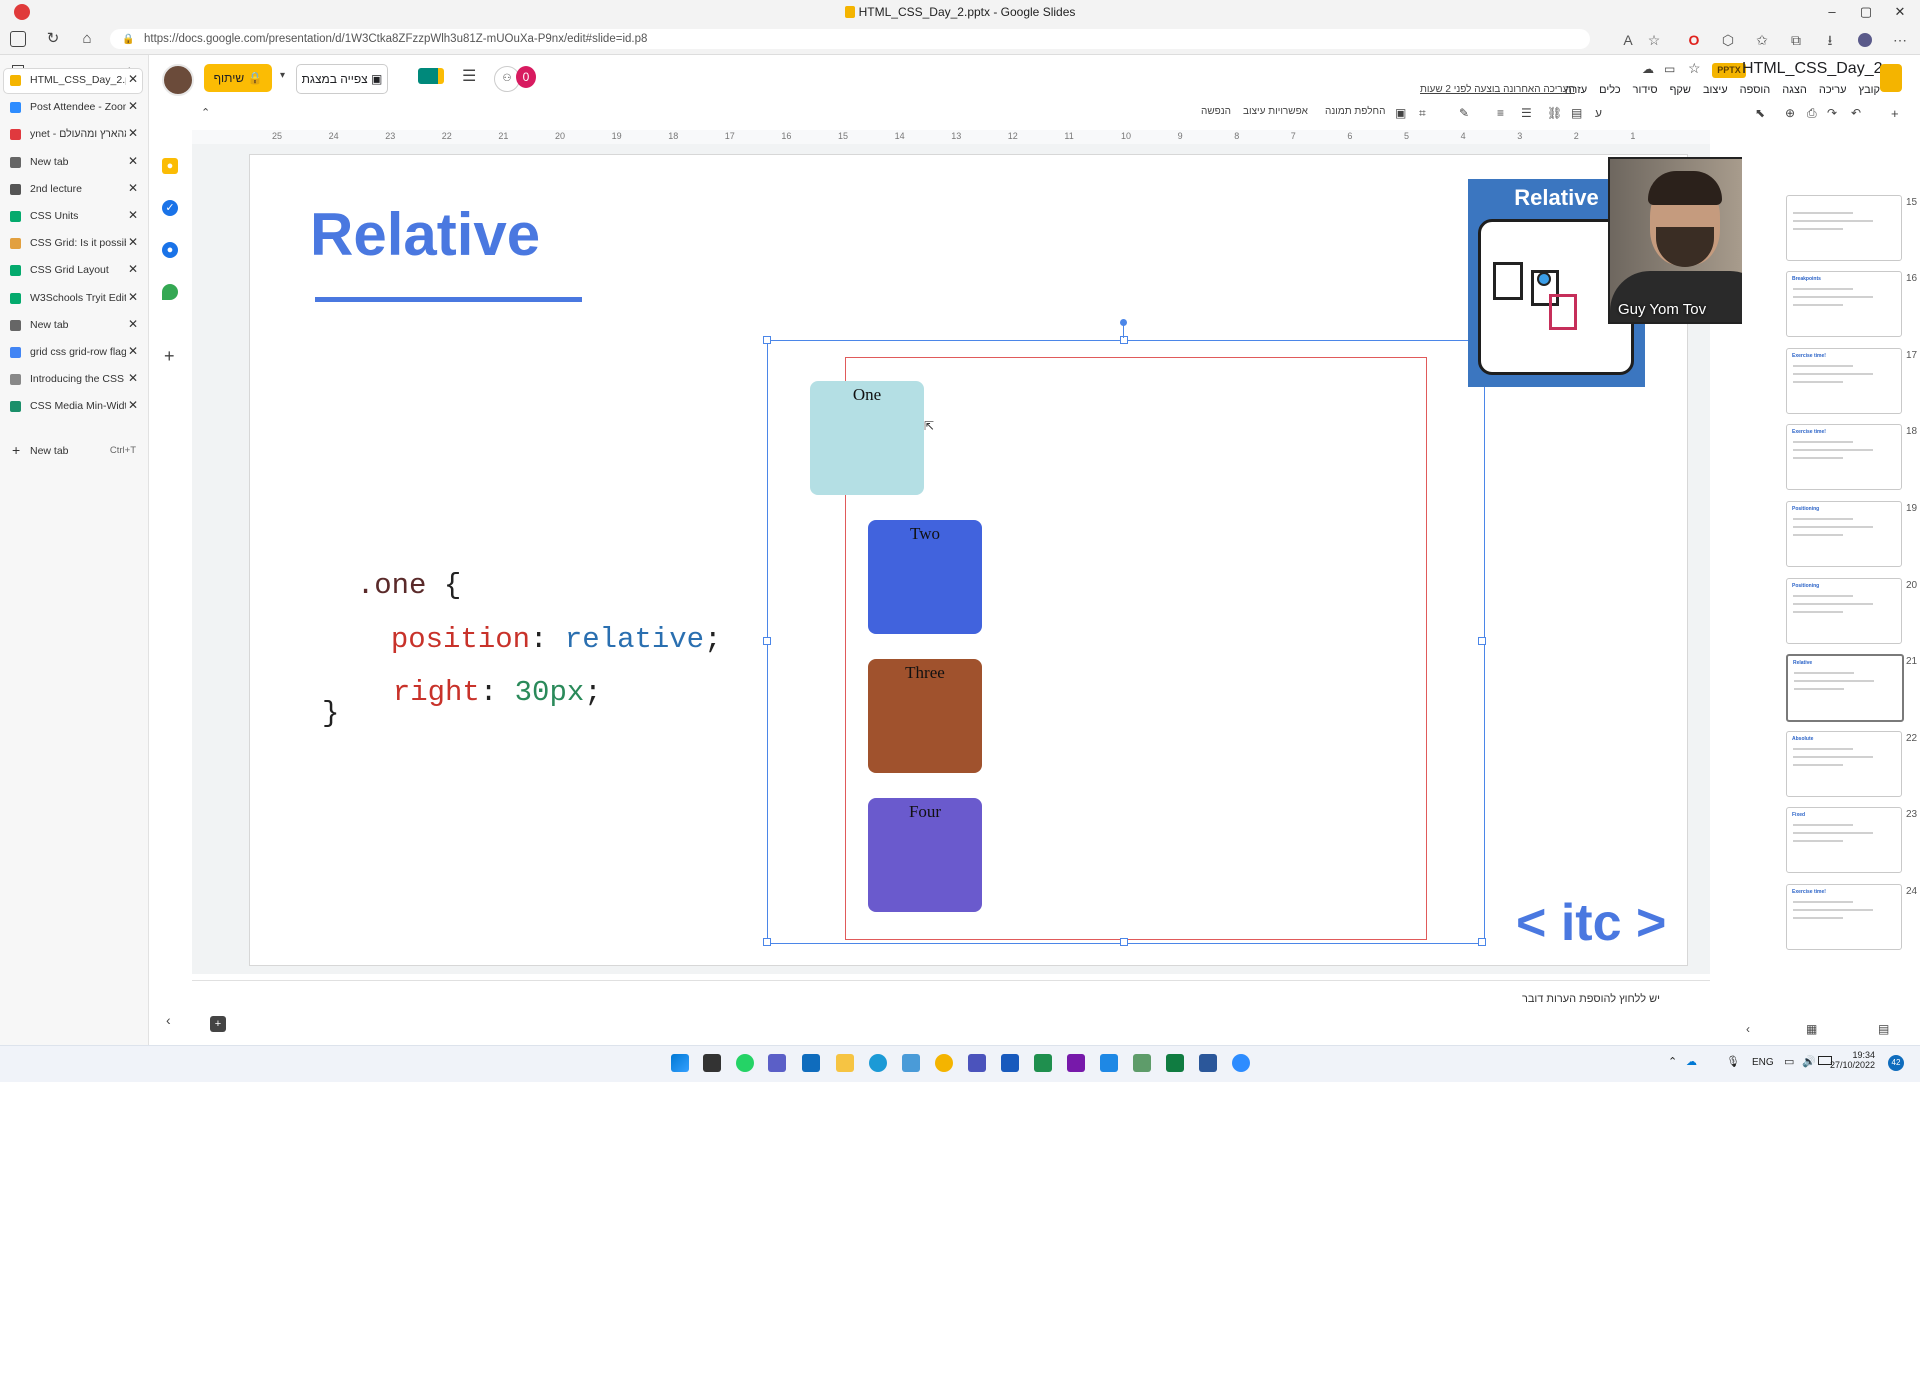  What do you see at coordinates (53, 39) in the screenshot?
I see `reload-icon: ↻` at bounding box center [53, 39].